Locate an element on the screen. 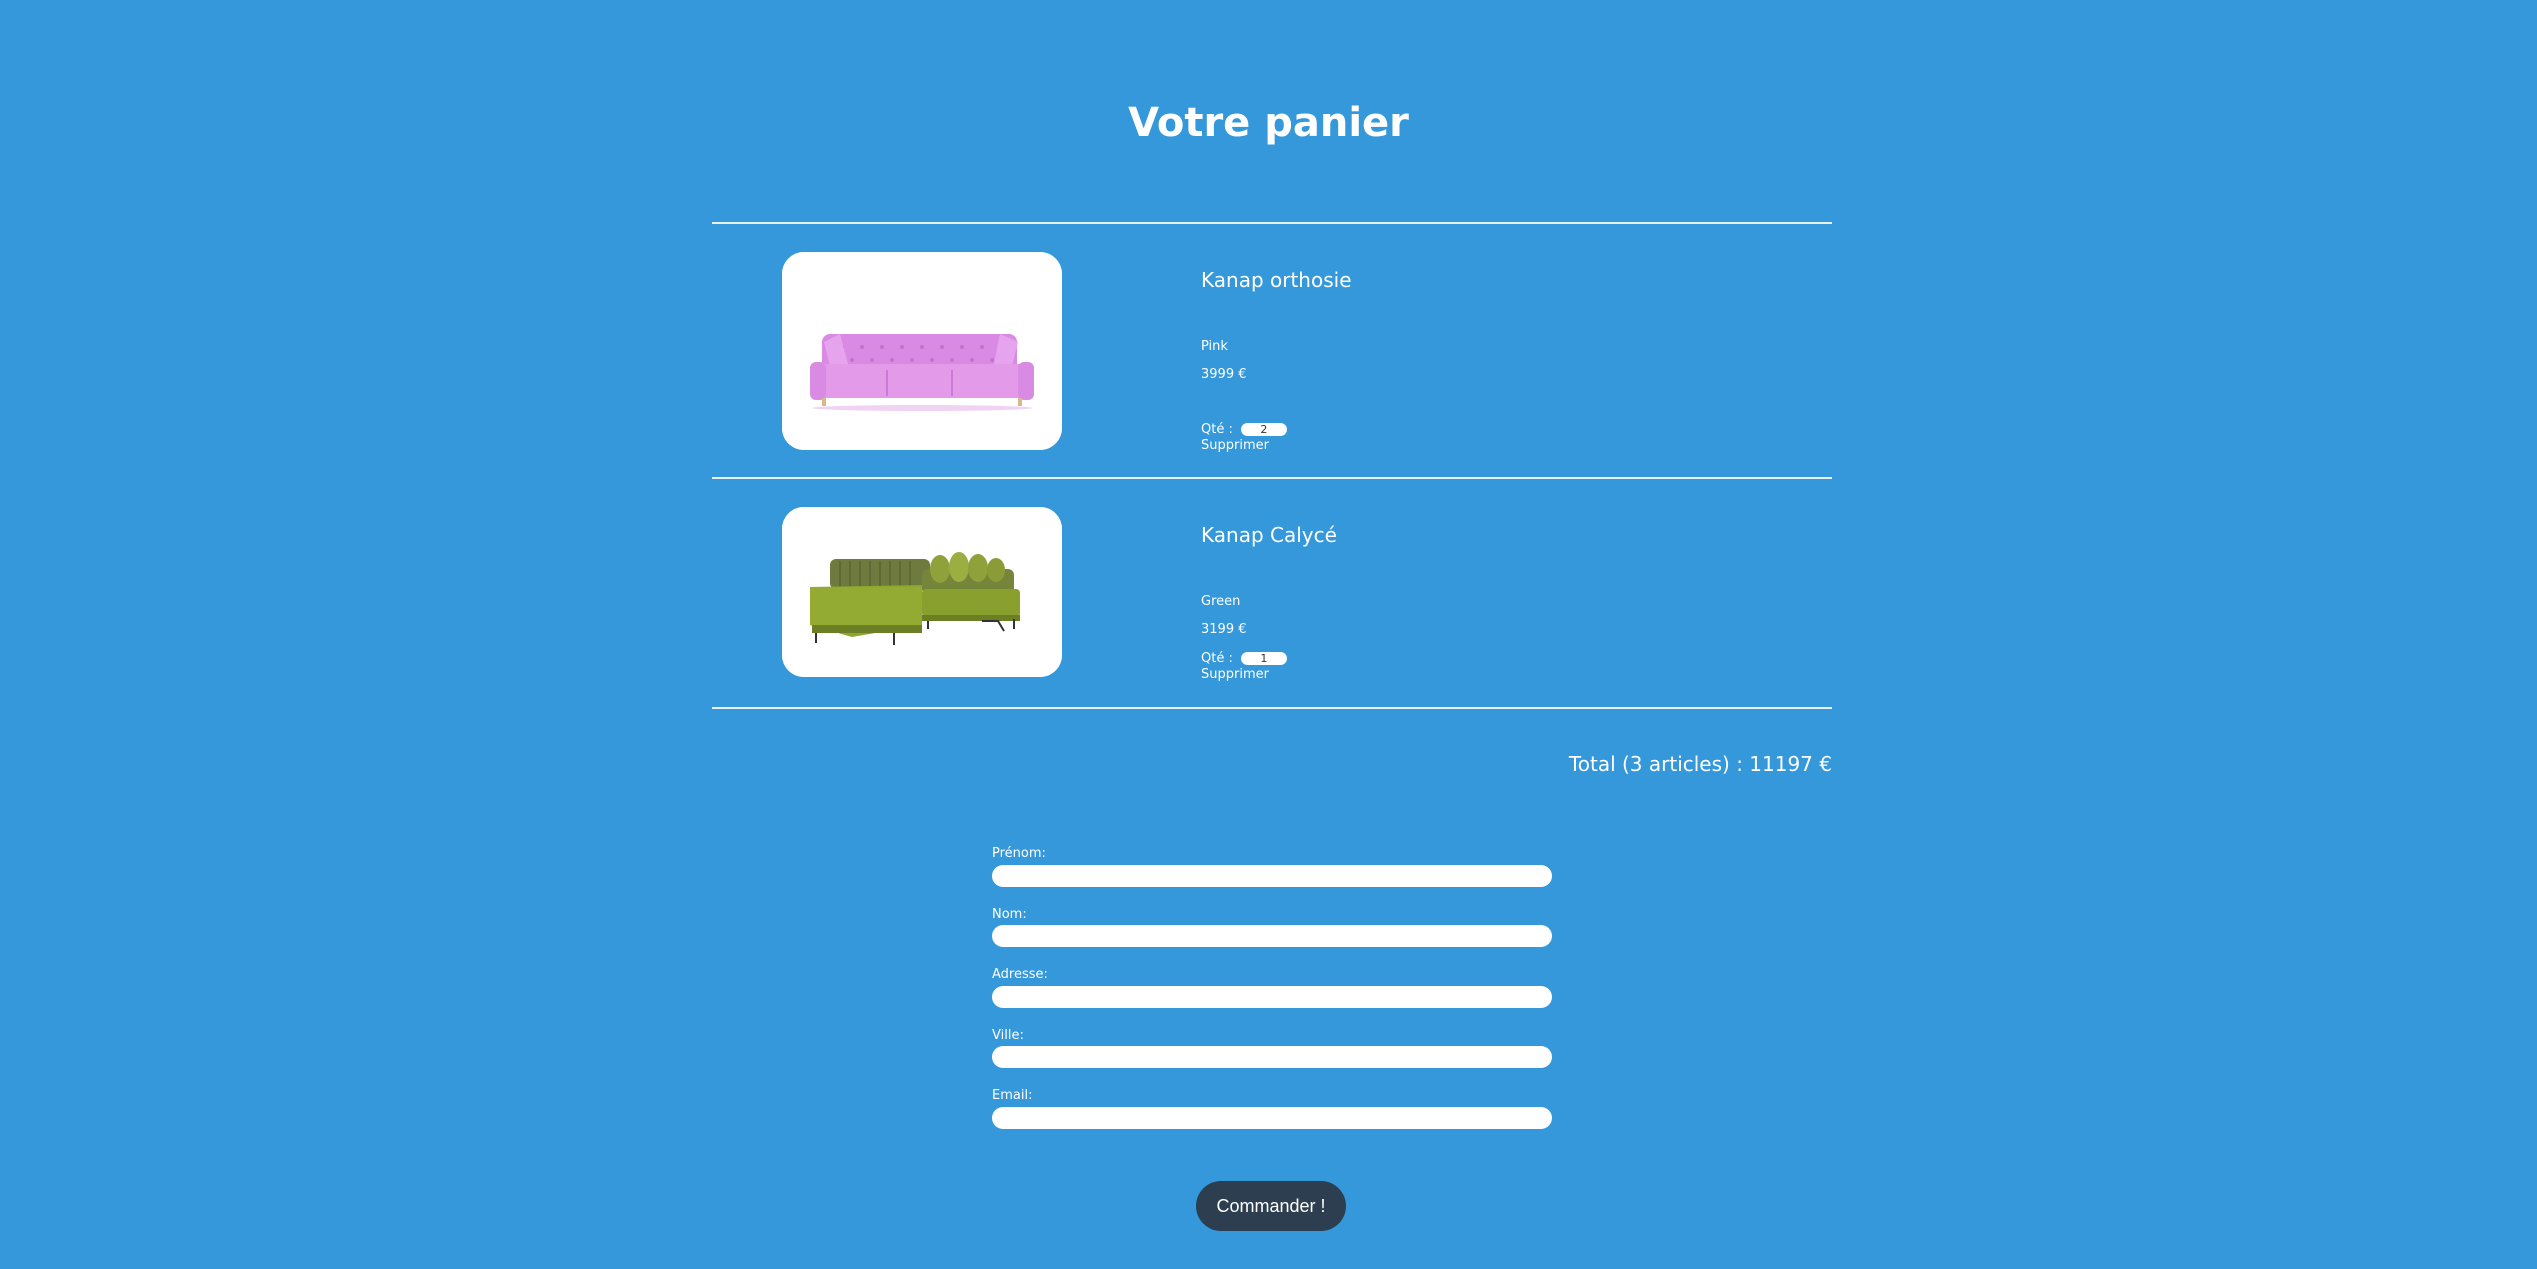 The width and height of the screenshot is (2537, 1269). cart-total: Total (3 articles) : 11197 € is located at coordinates (1700, 764).